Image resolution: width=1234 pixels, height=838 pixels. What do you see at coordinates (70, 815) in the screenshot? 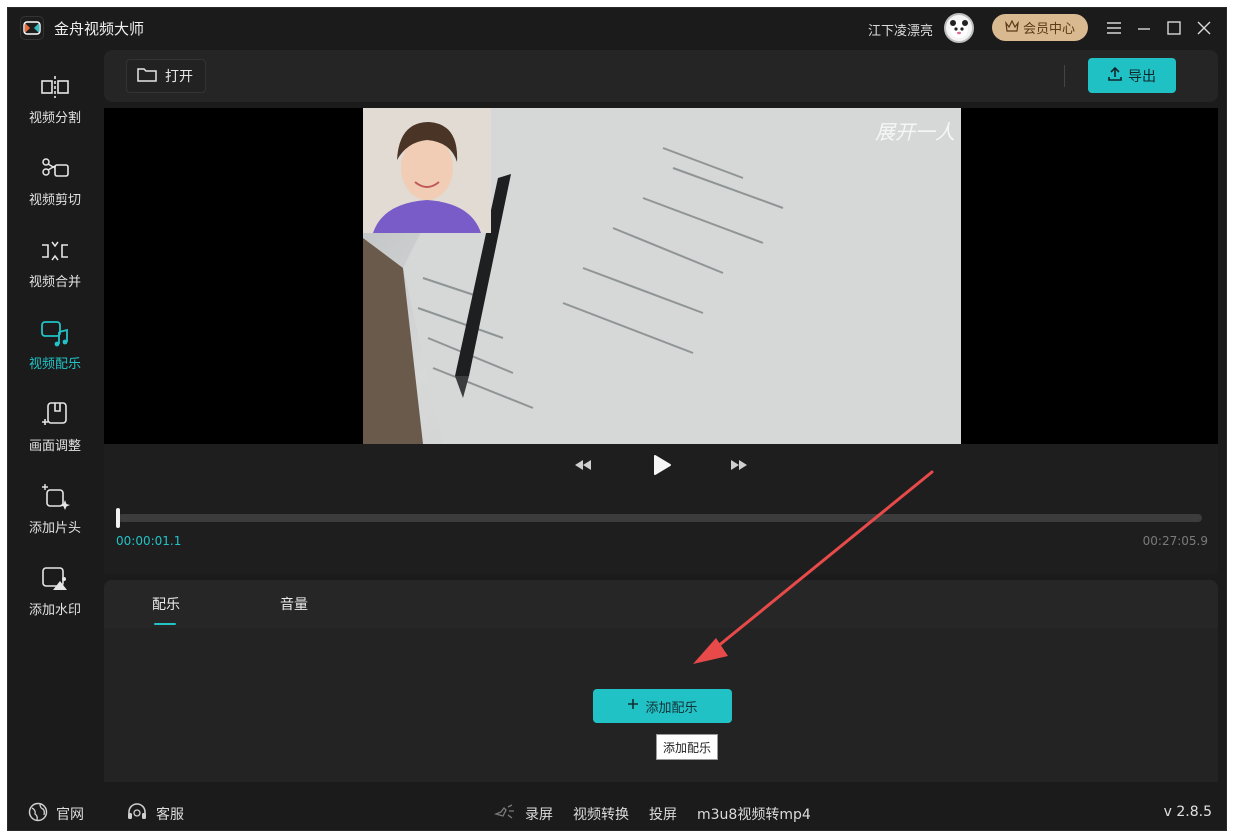
I see `website-label: 官网` at bounding box center [70, 815].